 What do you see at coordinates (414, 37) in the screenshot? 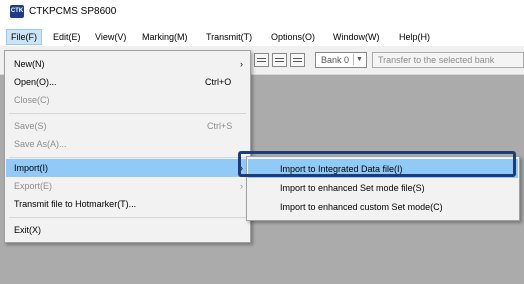
I see `menu-help: Help(H)` at bounding box center [414, 37].